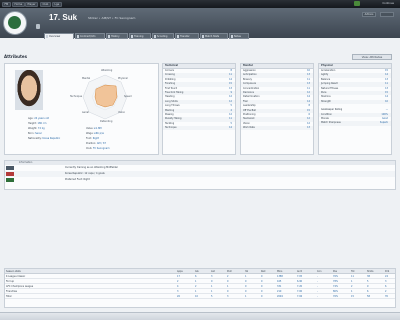 Image resolution: width=400 pixels, height=320 pixels. I want to click on mental-attribute-label: Vision, so click(246, 123).